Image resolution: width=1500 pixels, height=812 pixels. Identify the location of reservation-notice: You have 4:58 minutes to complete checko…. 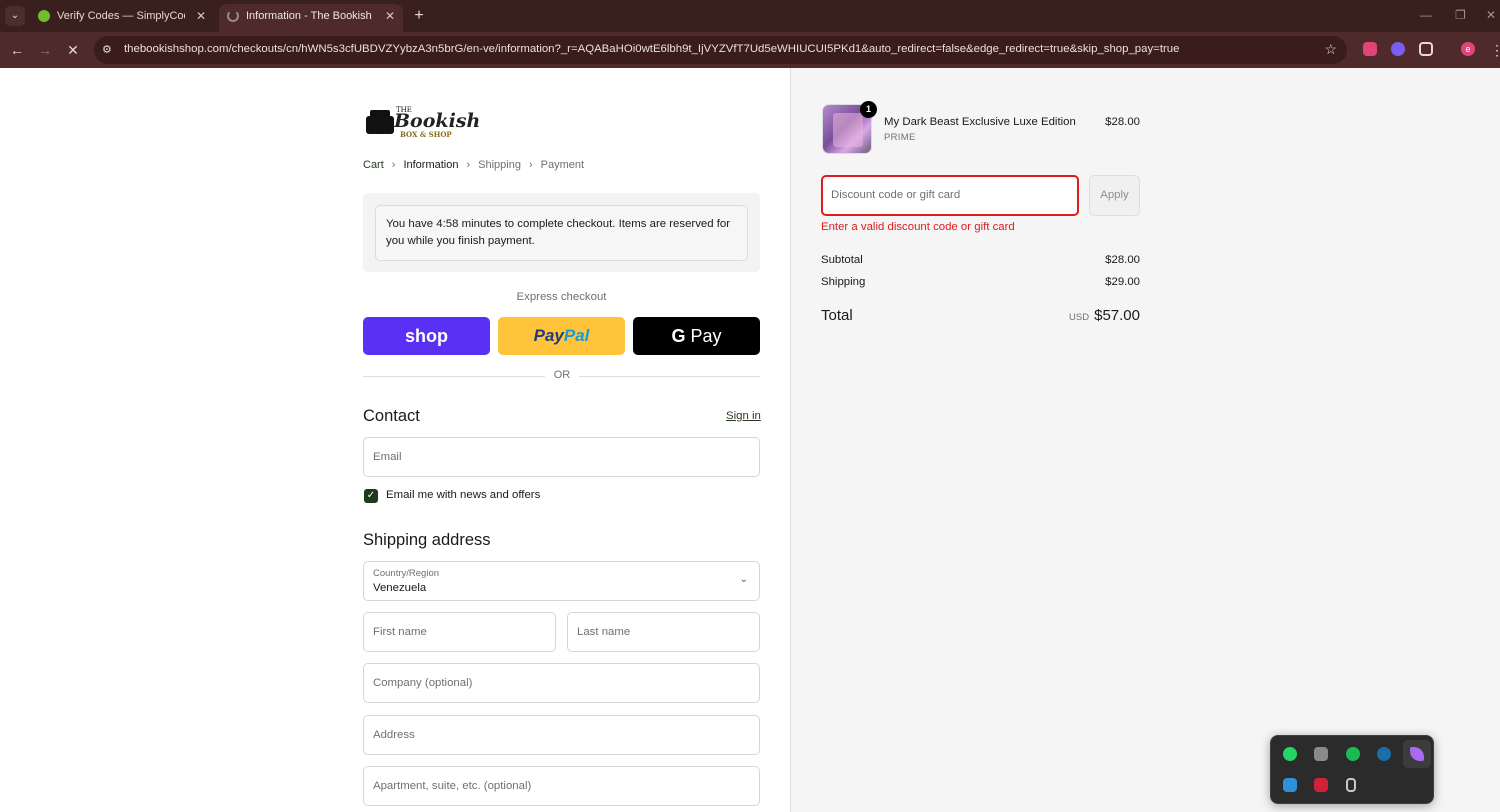
(561, 232).